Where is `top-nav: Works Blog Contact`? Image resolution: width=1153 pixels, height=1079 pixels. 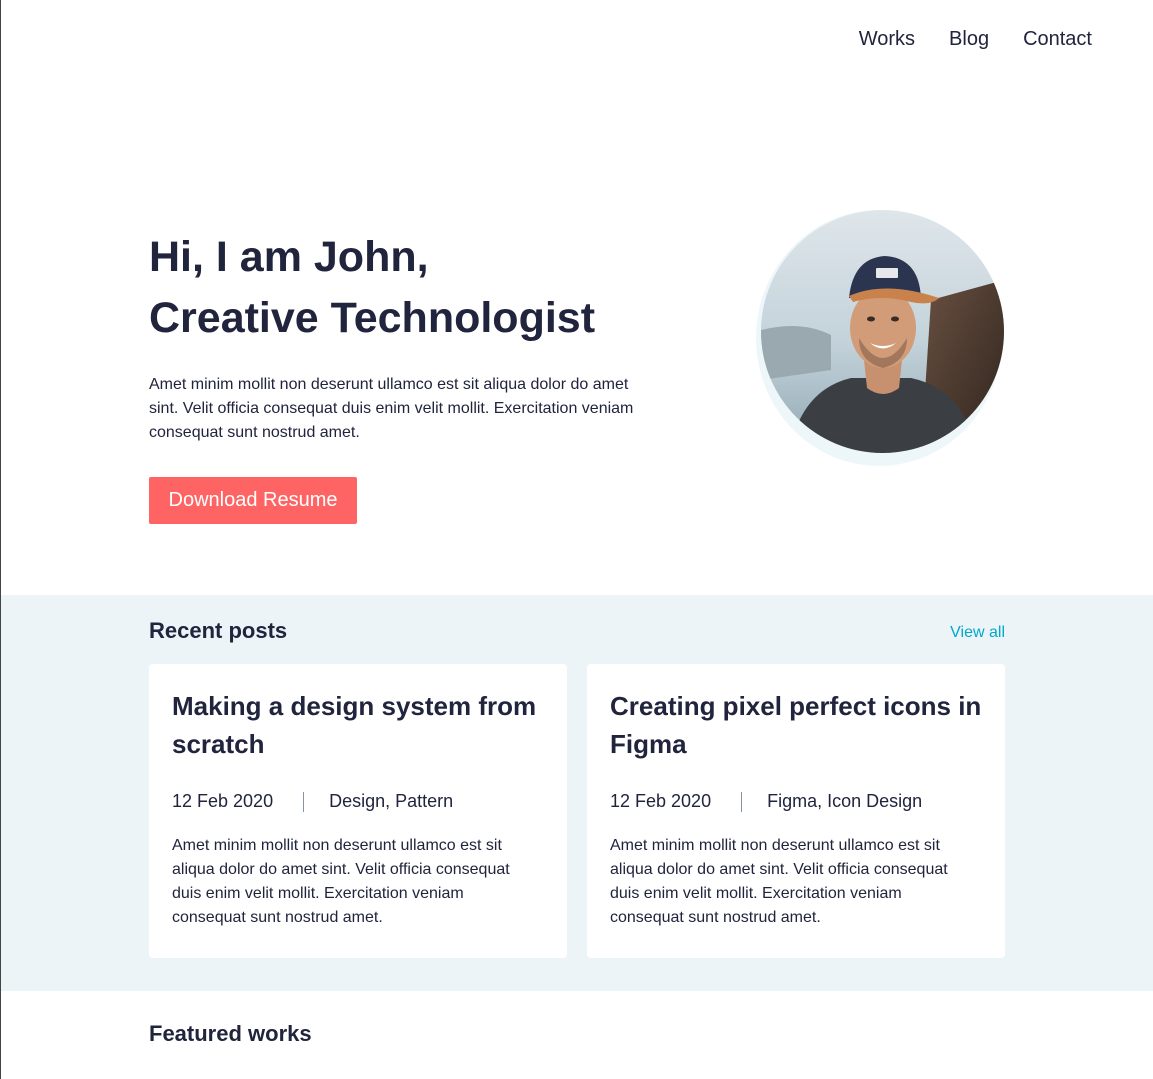 top-nav: Works Blog Contact is located at coordinates (975, 39).